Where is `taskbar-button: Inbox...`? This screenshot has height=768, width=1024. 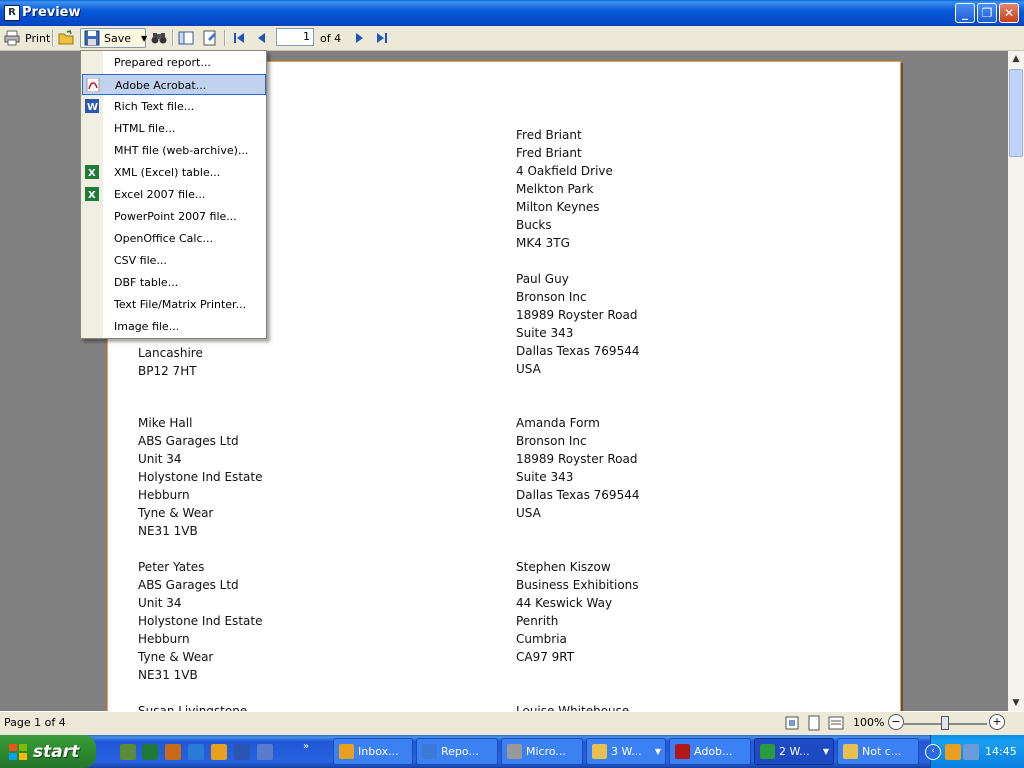 taskbar-button: Inbox... is located at coordinates (373, 751).